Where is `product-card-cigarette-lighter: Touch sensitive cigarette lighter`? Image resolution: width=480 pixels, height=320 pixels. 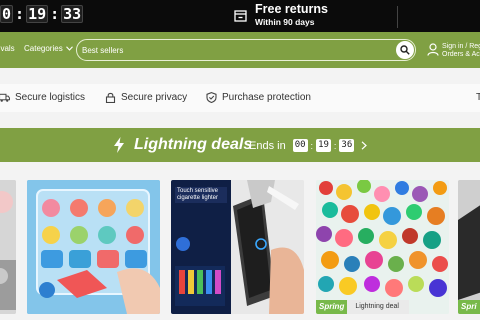 product-card-cigarette-lighter: Touch sensitive cigarette lighter is located at coordinates (237, 247).